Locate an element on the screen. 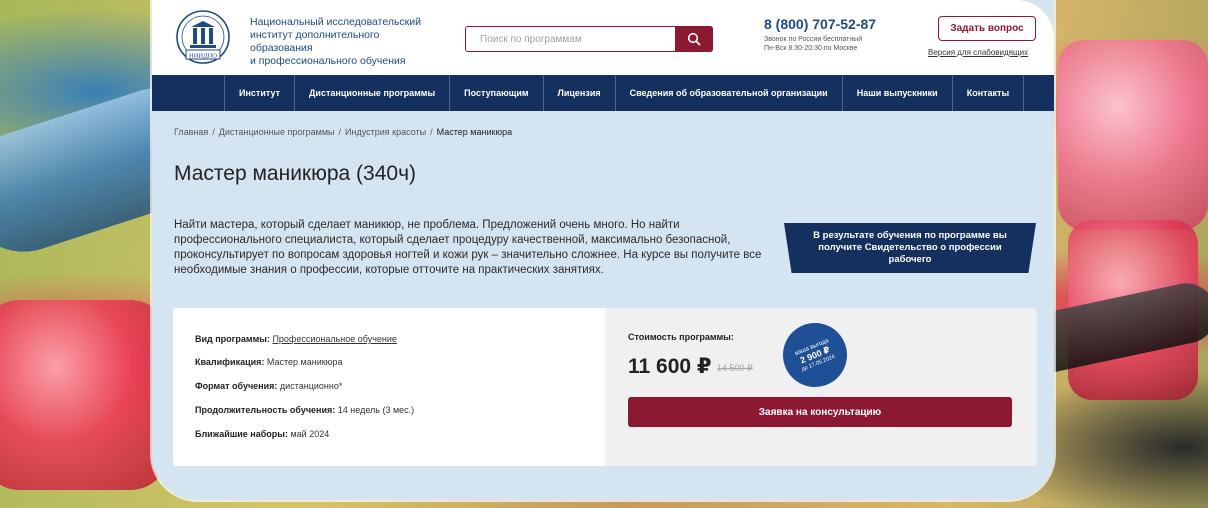 Image resolution: width=1208 pixels, height=508 pixels. phone-note-line: Звонок по России бесплатный is located at coordinates (813, 39).